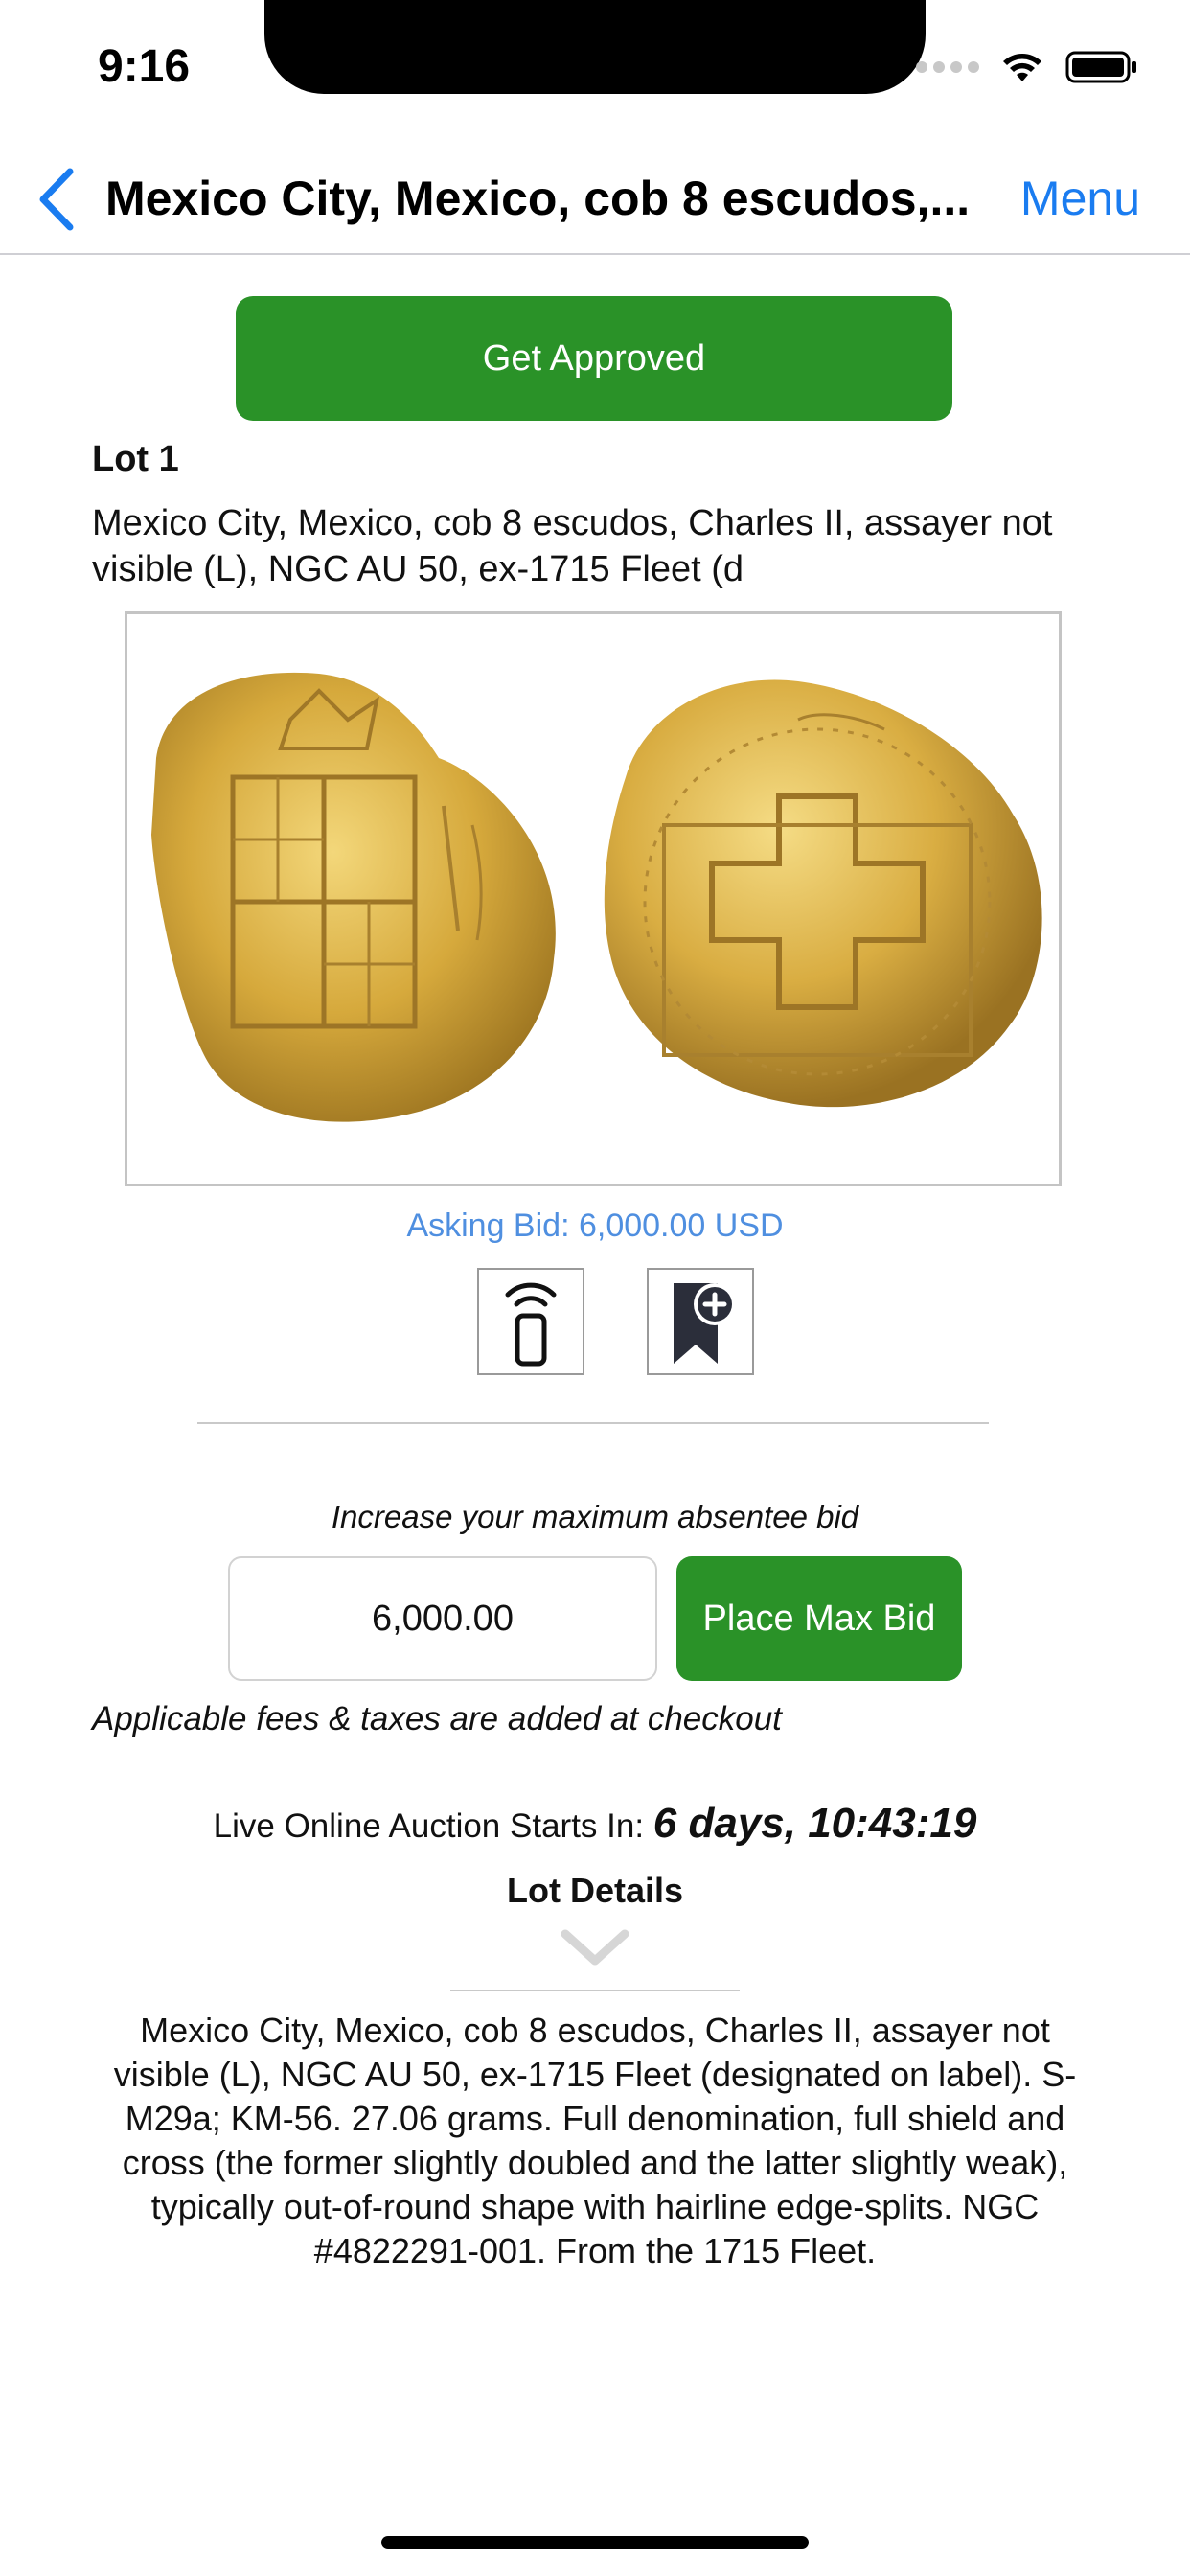 The height and width of the screenshot is (2576, 1190). What do you see at coordinates (823, 893) in the screenshot?
I see `coin-reverse` at bounding box center [823, 893].